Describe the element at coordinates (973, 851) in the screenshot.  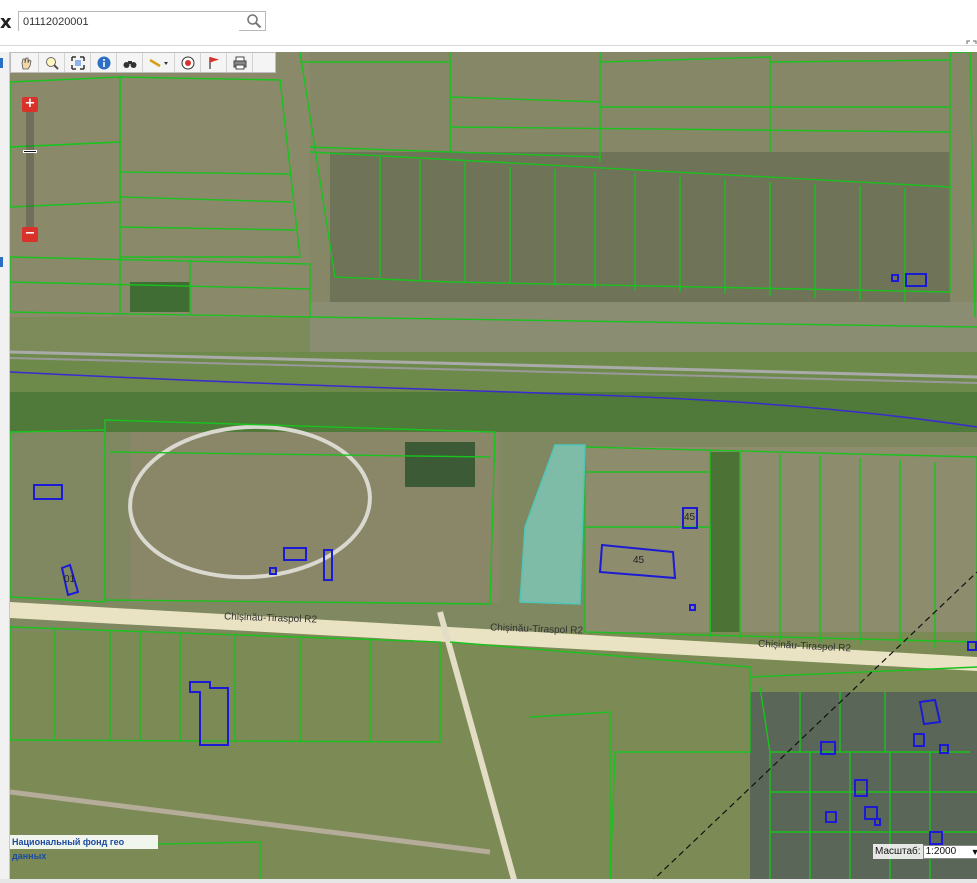
I see `chevron-down-icon: ▼` at that location.